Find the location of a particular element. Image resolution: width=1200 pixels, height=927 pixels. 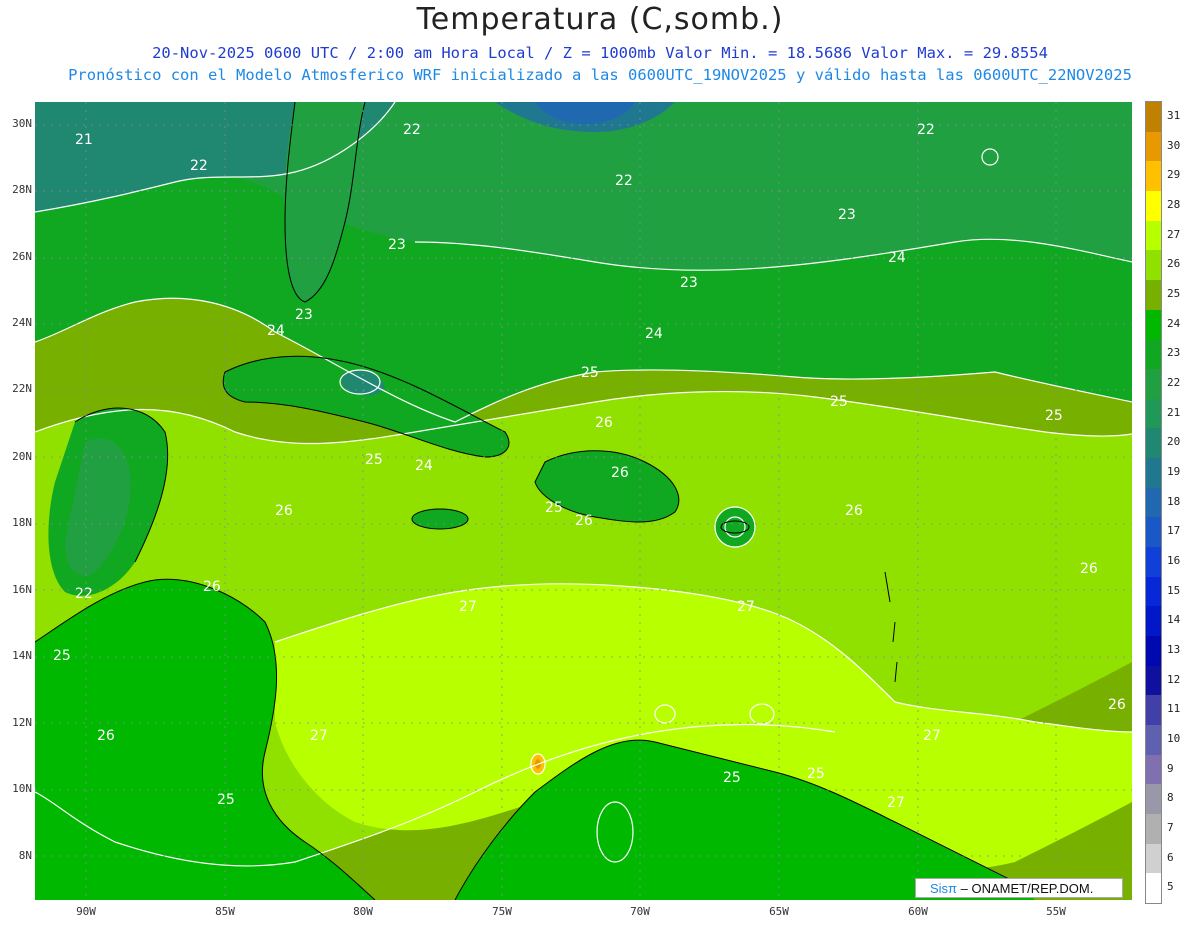

colorbar-label: 25 is located at coordinates (1174, 293).